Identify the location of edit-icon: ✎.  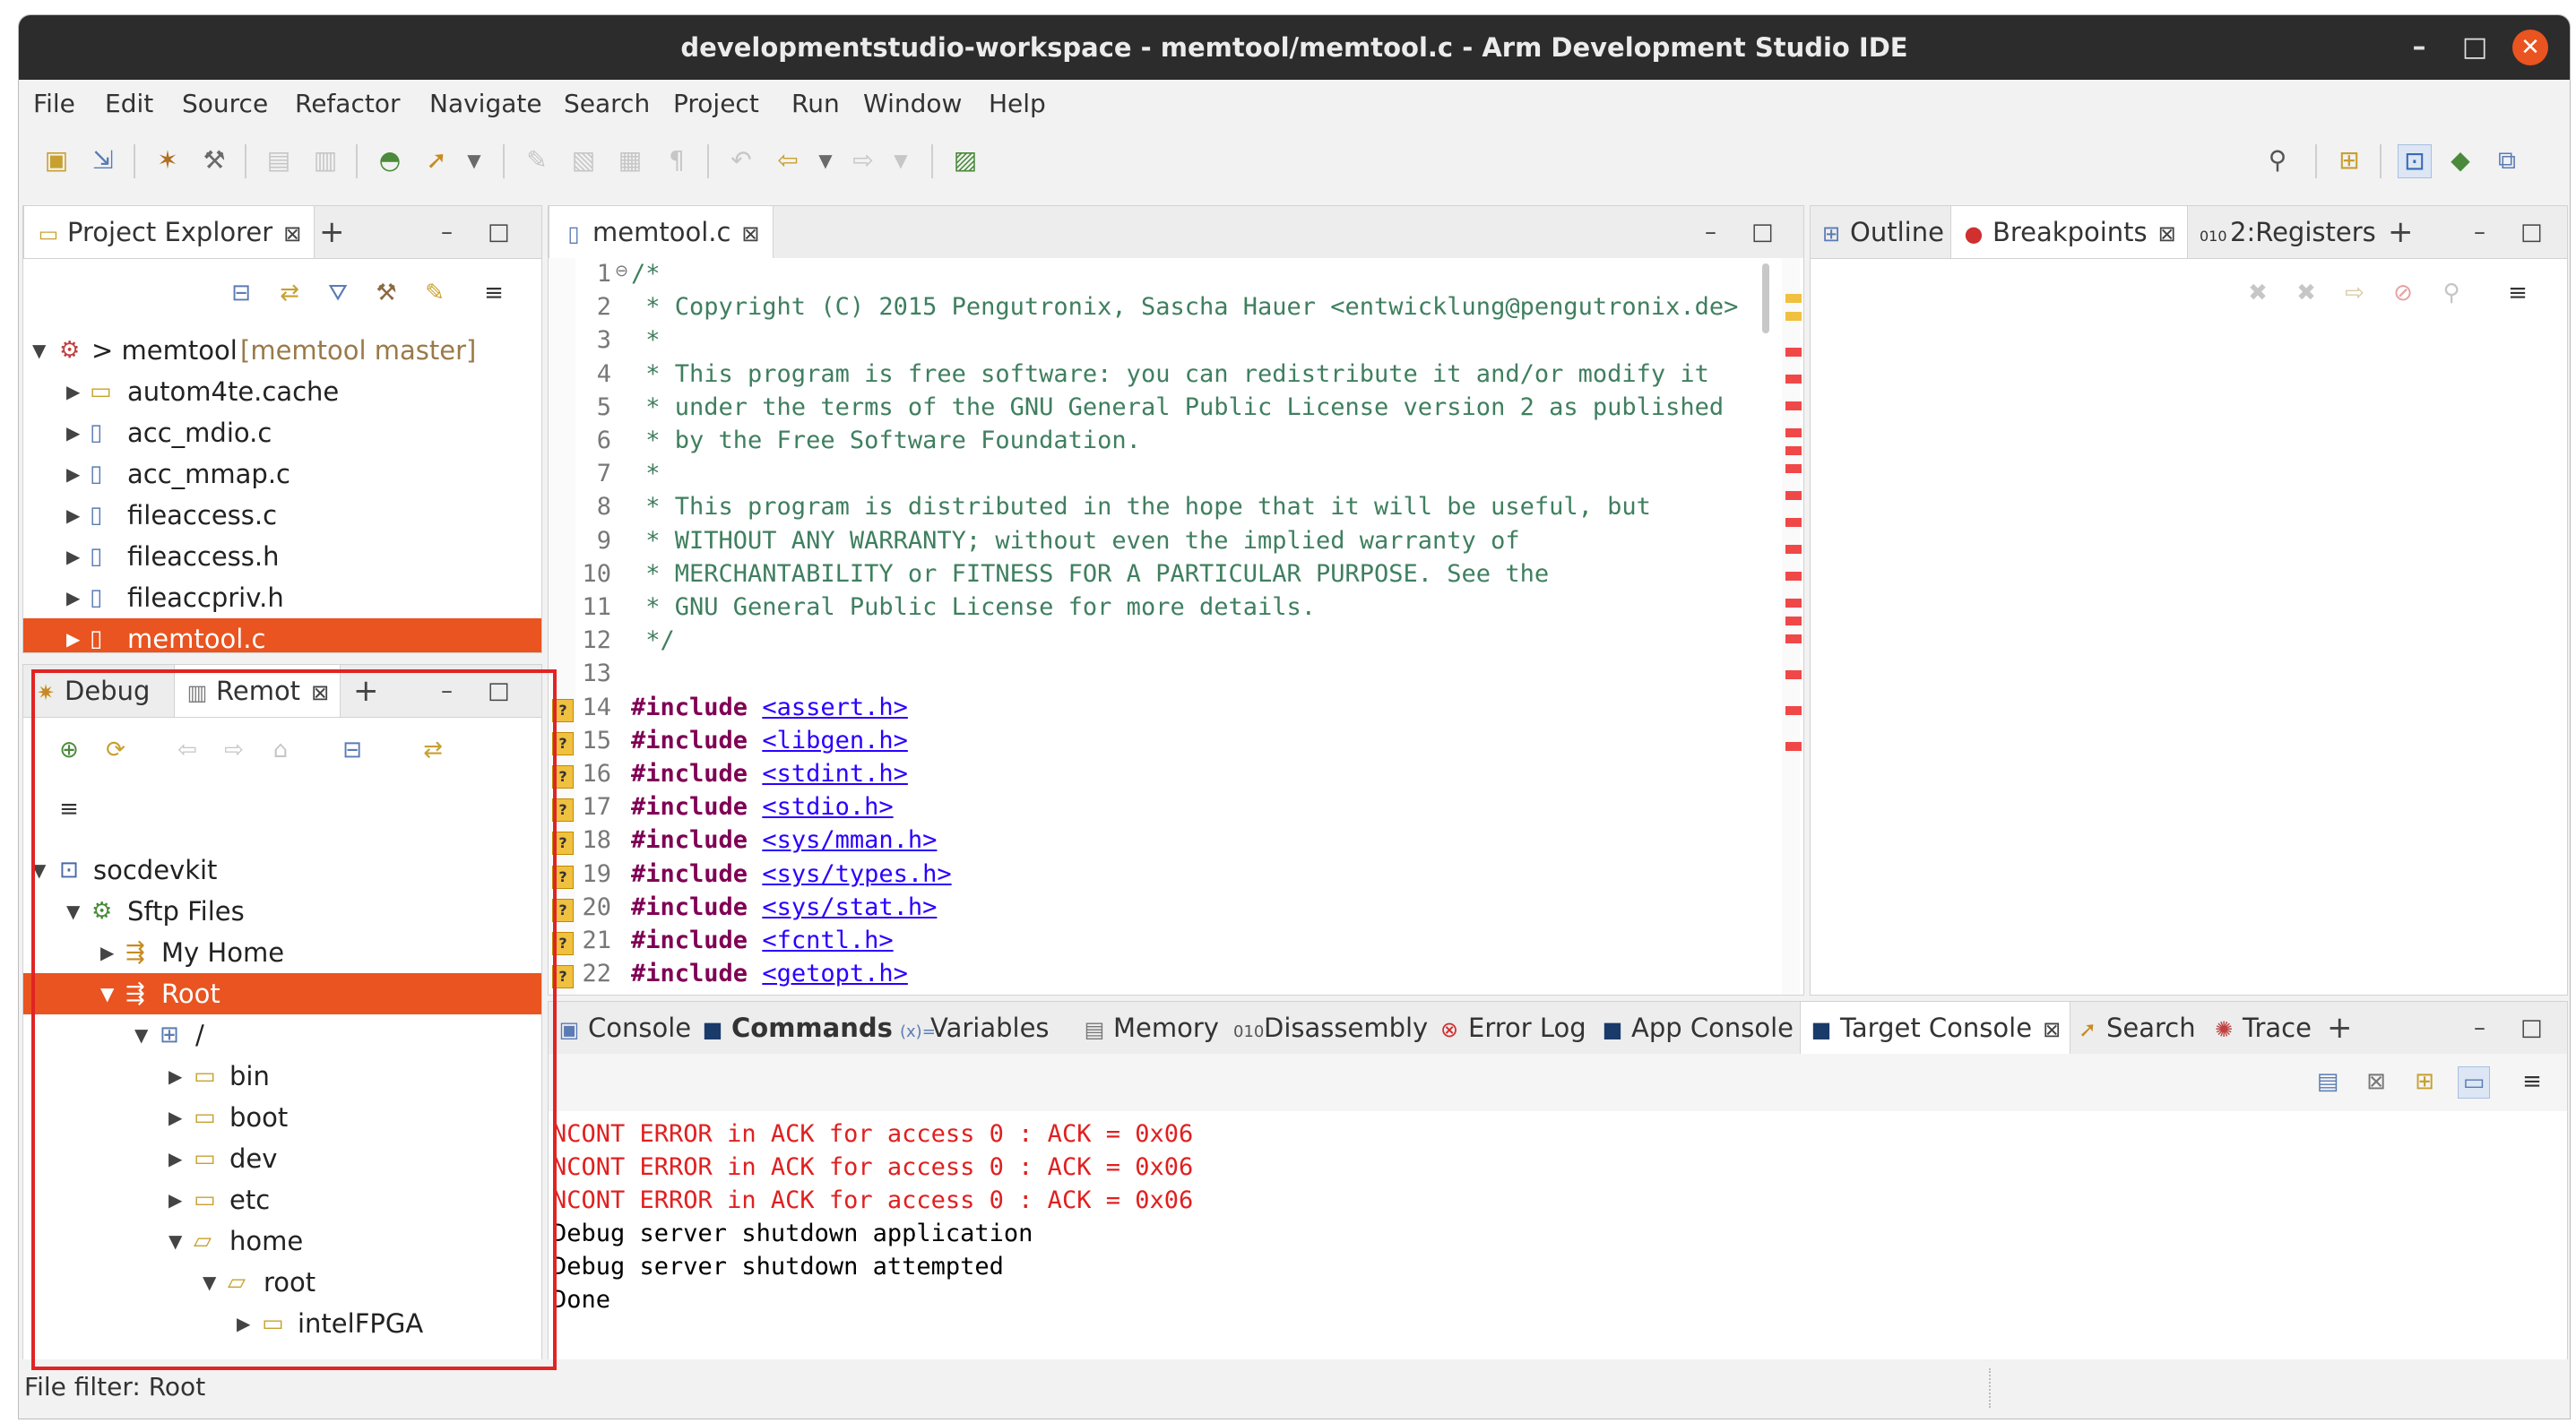
(537, 160).